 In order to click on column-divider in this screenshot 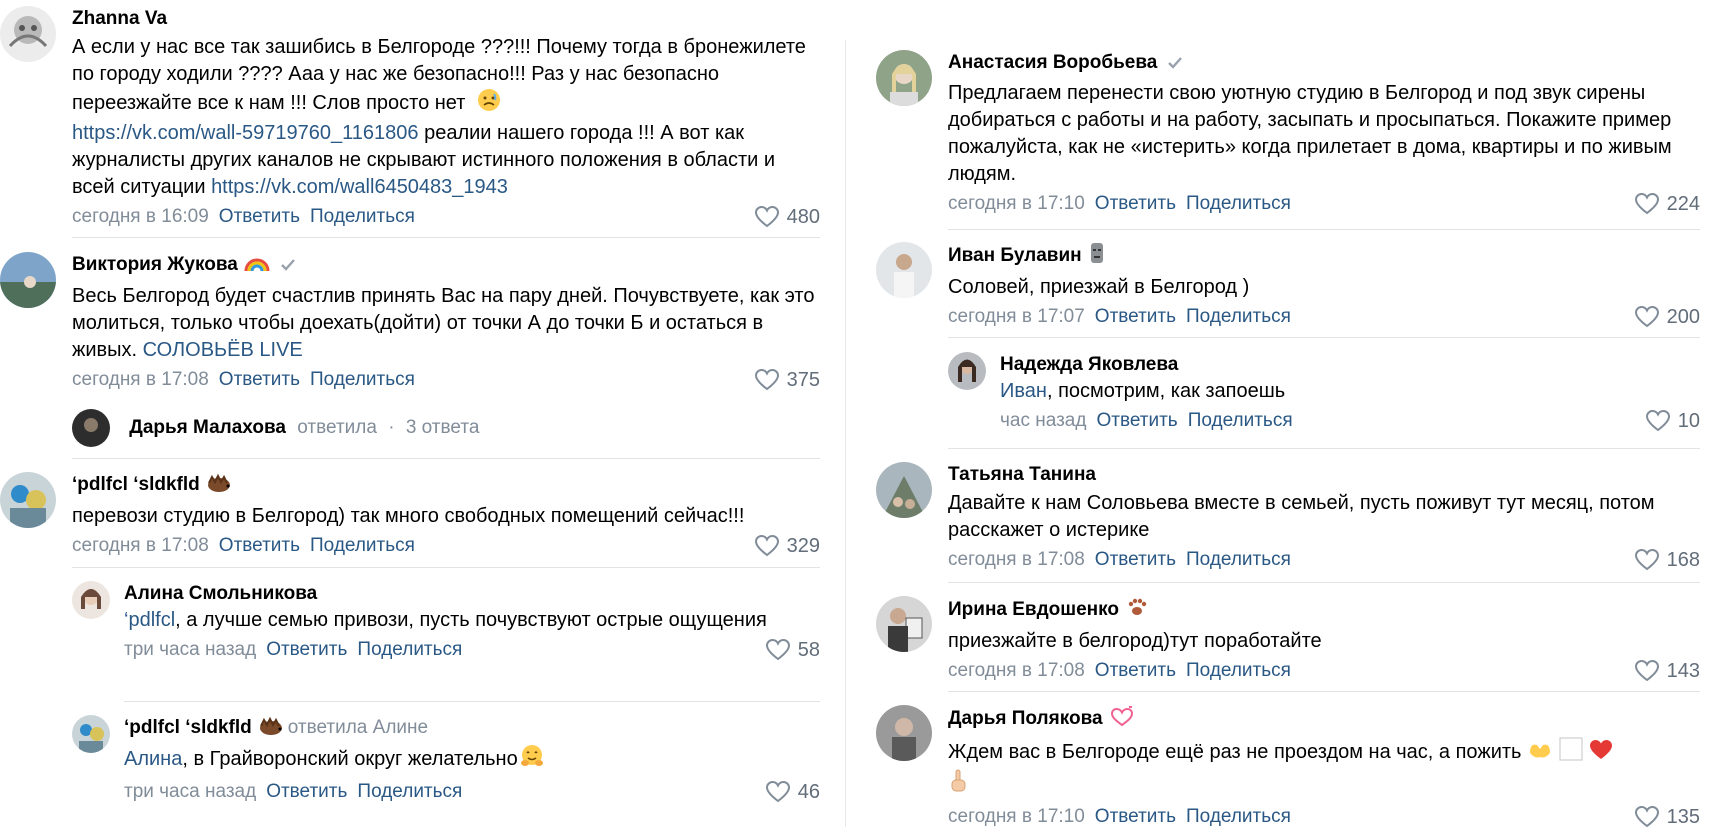, I will do `click(845, 433)`.